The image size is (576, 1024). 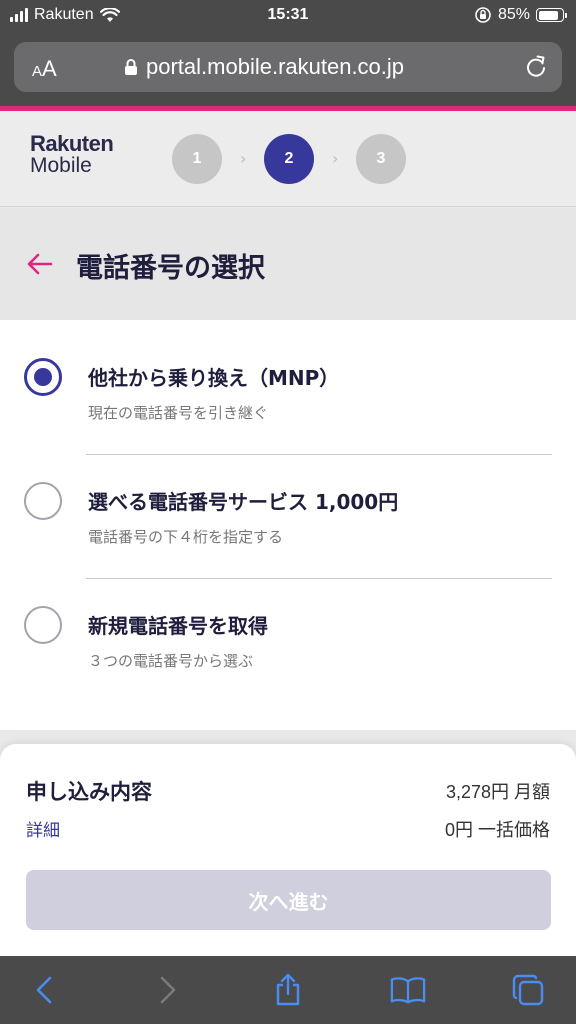 I want to click on radio-selectable-number, so click(x=43, y=501).